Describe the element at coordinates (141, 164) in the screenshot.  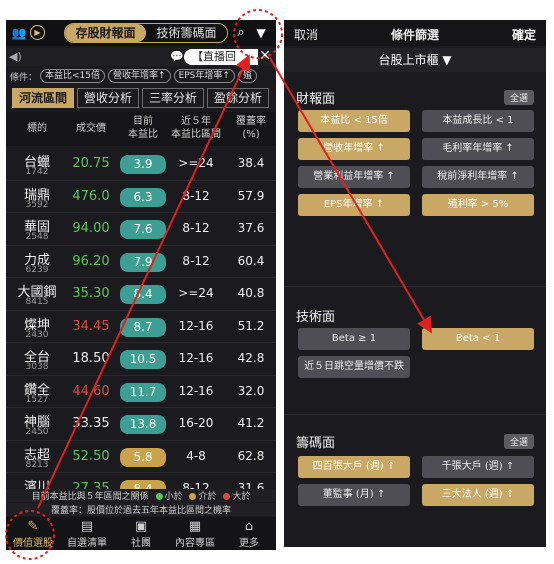
I see `table-row: 台蠟 1742 20.75 3.9 >=24 38.4` at that location.